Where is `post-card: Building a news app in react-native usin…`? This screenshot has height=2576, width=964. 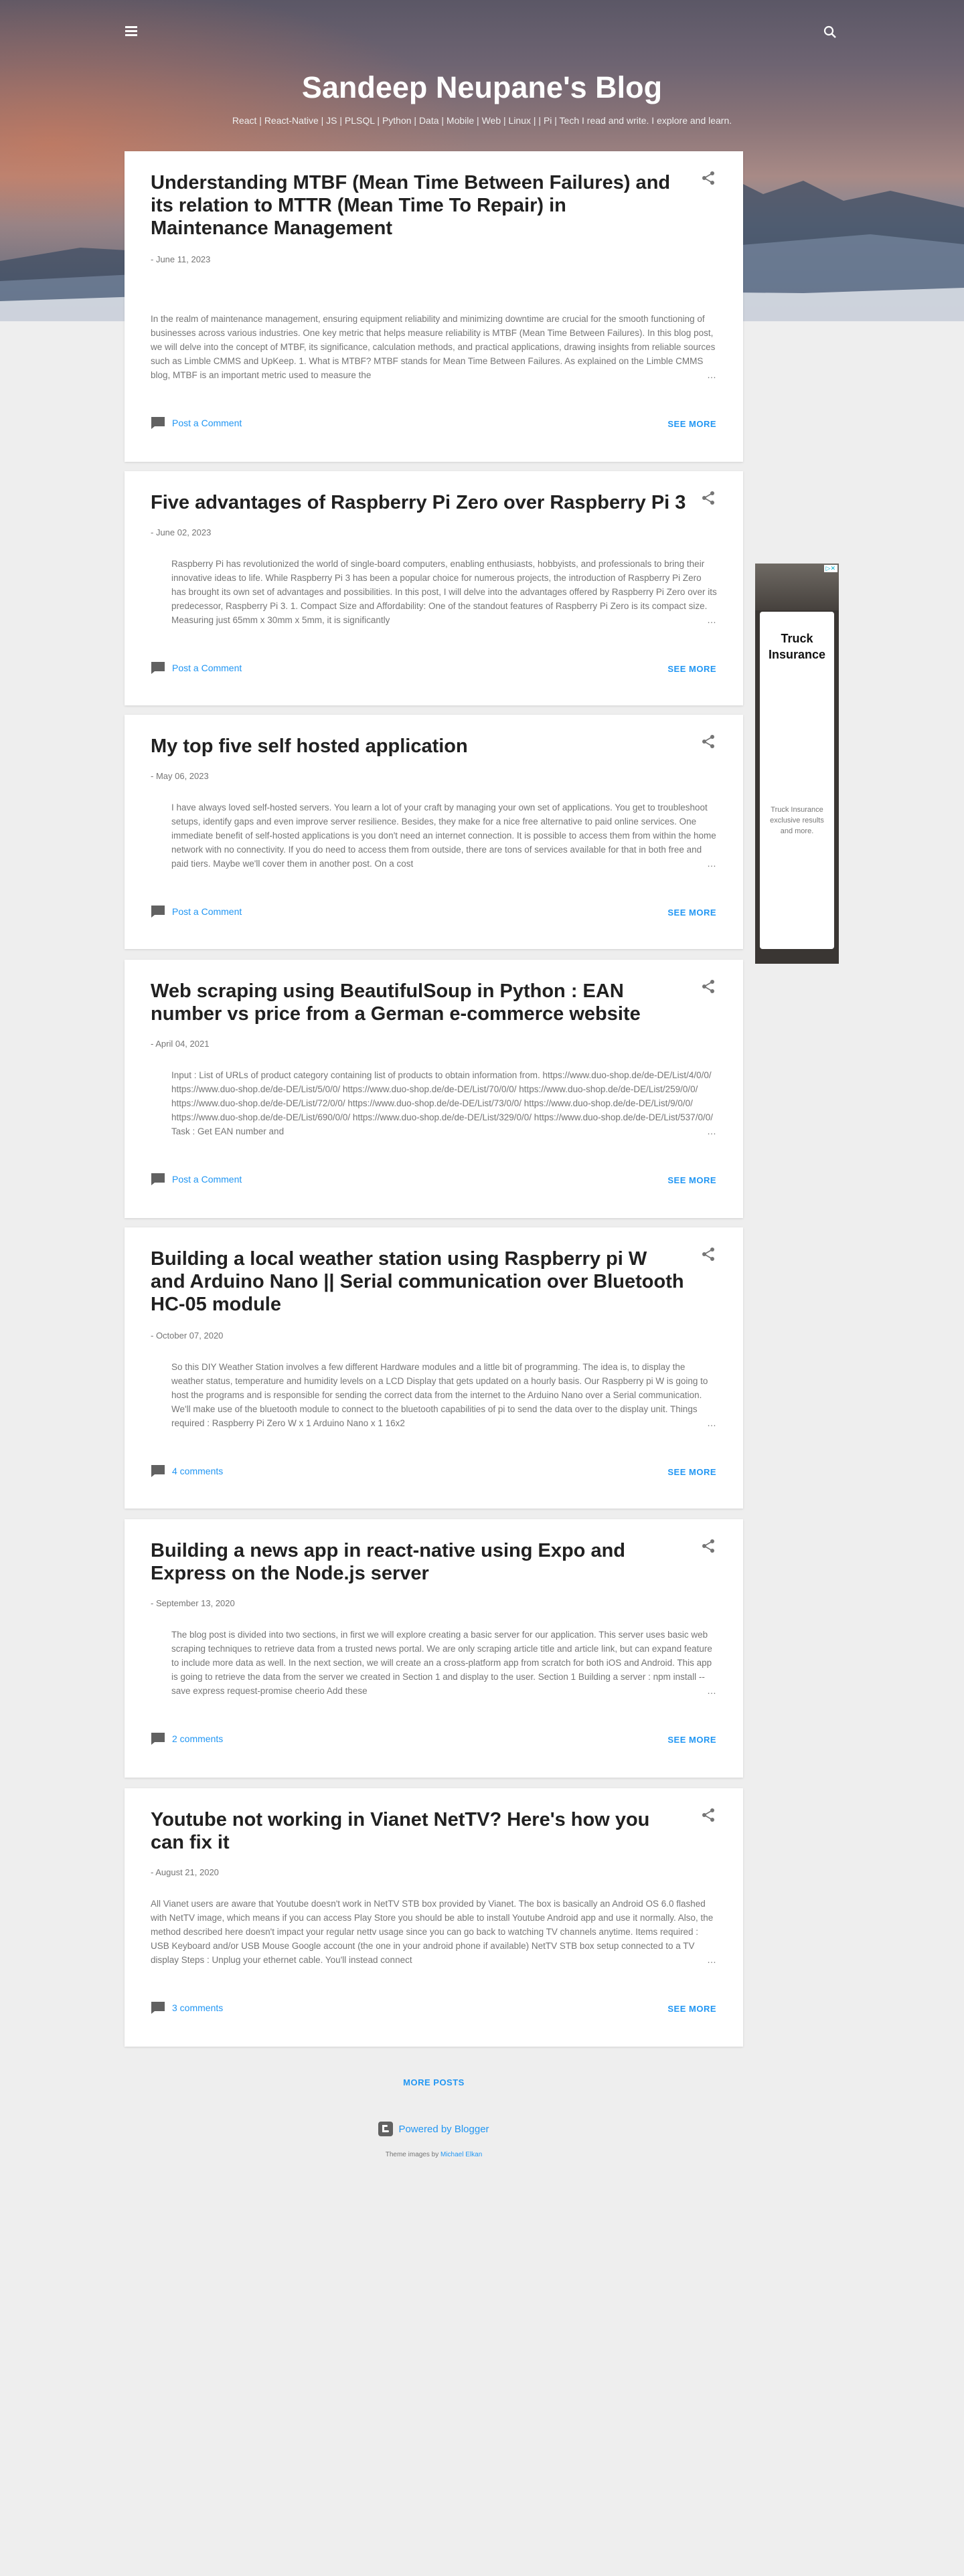
post-card: Building a news app in react-native usin… is located at coordinates (434, 1649).